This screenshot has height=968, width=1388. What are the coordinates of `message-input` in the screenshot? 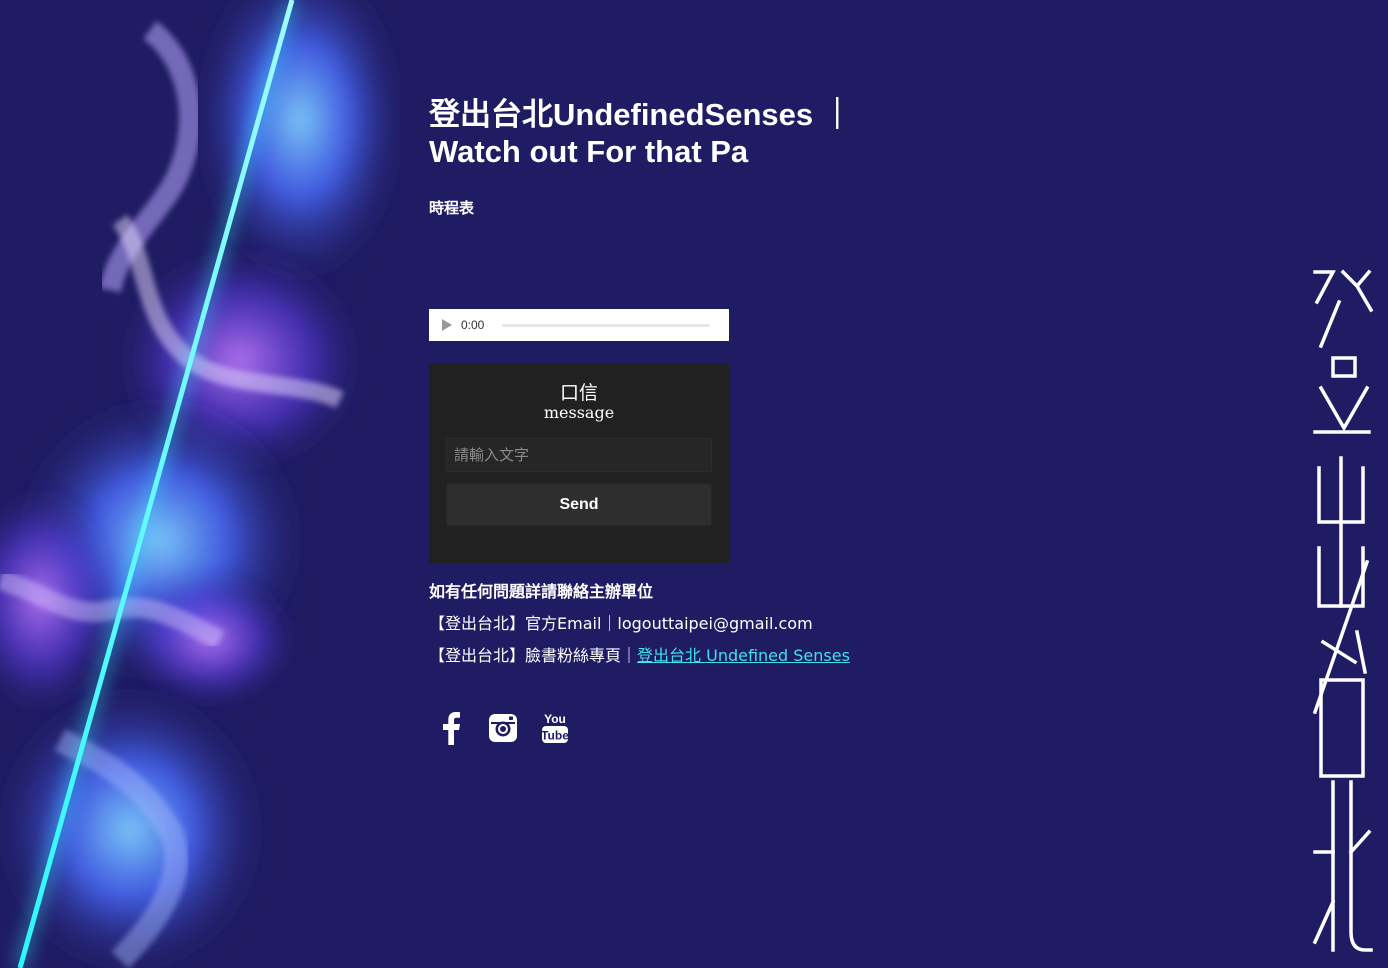 It's located at (579, 455).